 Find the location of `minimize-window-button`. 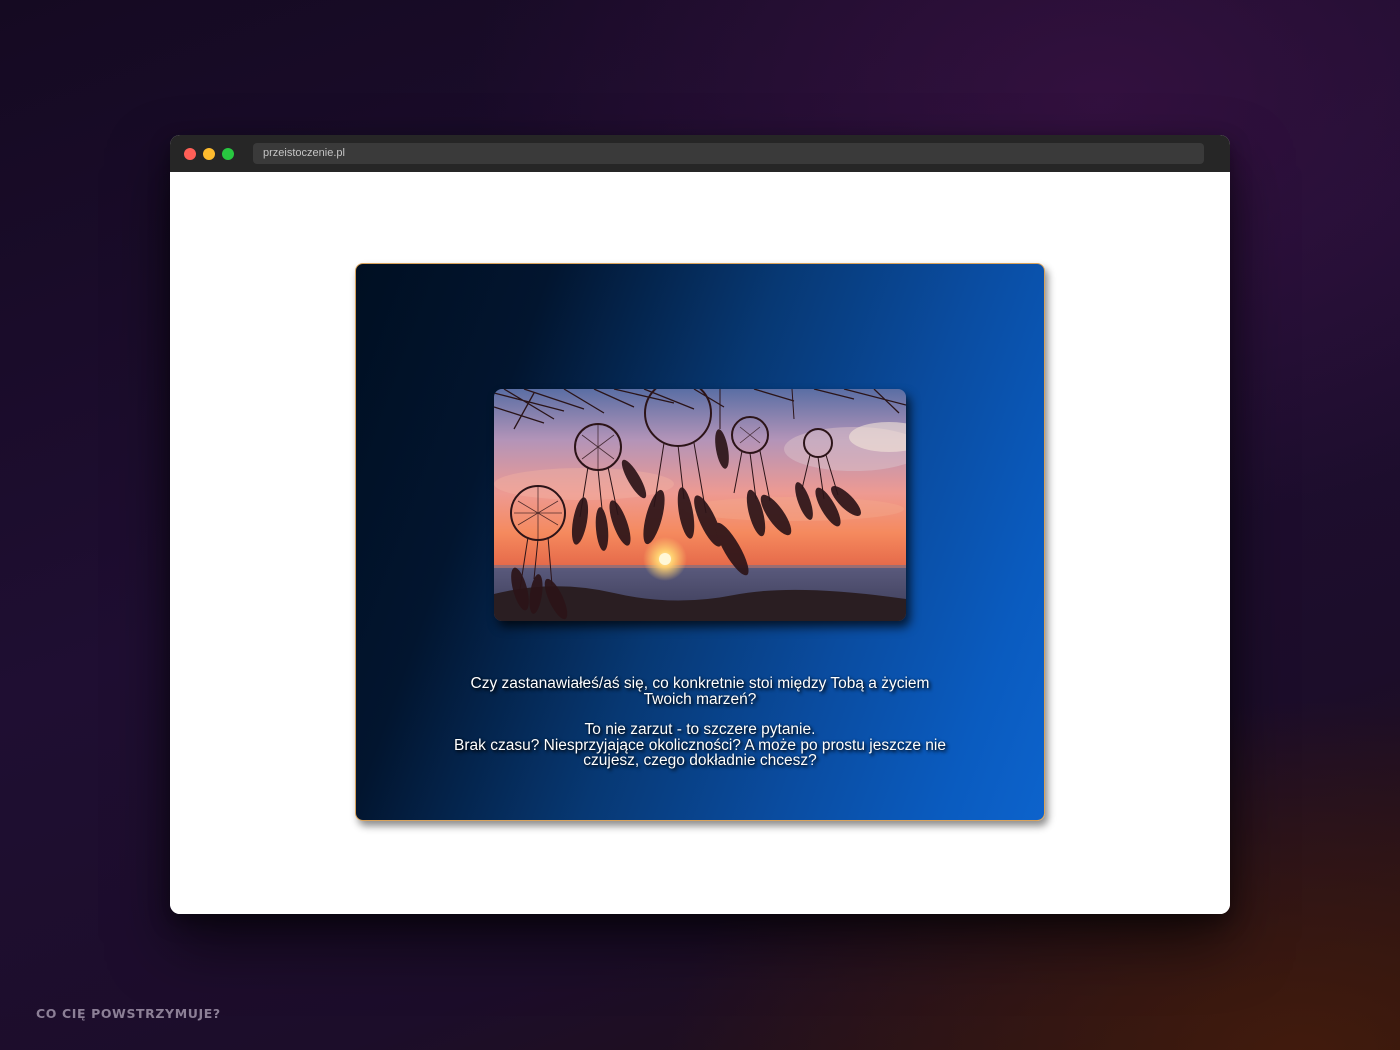

minimize-window-button is located at coordinates (209, 154).